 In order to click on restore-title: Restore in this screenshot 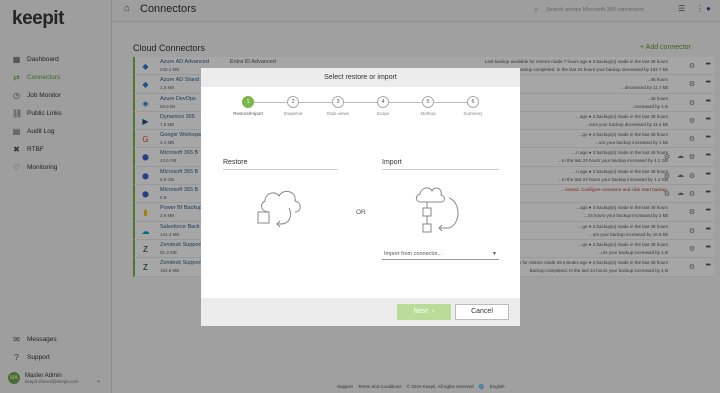, I will do `click(235, 162)`.